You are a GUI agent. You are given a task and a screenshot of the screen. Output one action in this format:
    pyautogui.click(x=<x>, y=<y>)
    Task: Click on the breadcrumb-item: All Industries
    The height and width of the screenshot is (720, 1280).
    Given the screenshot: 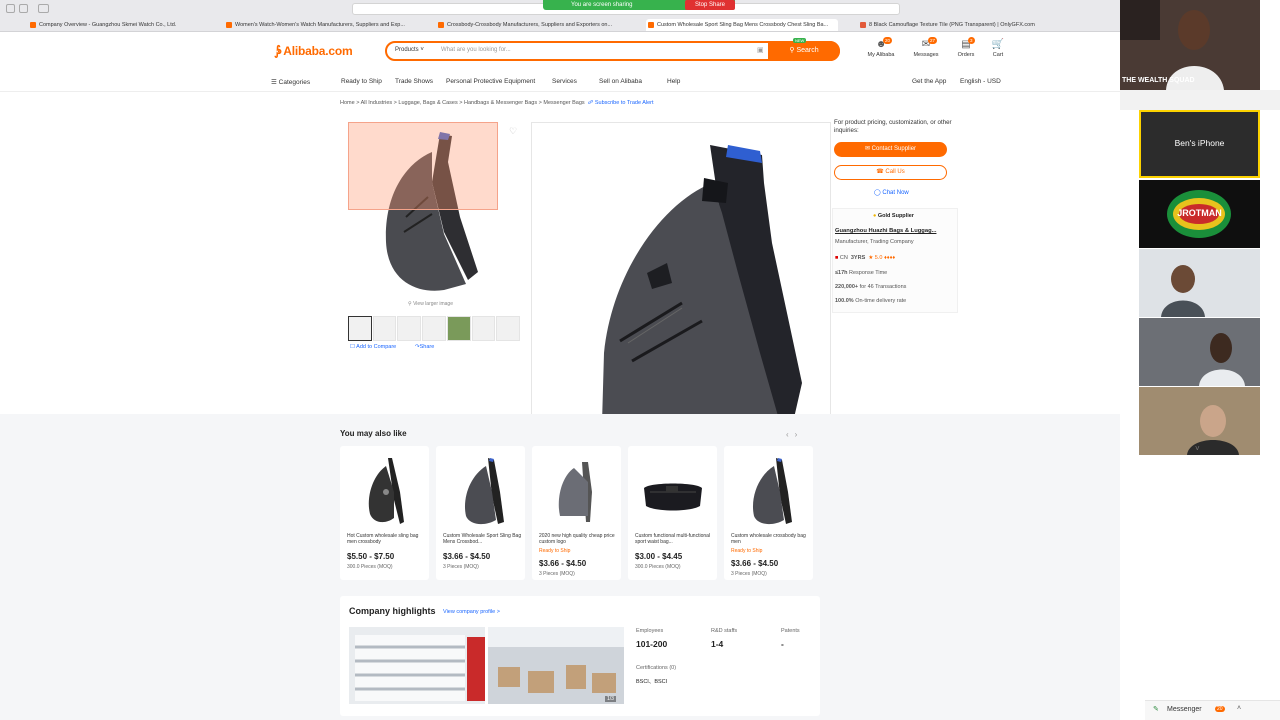 What is the action you would take?
    pyautogui.click(x=377, y=103)
    